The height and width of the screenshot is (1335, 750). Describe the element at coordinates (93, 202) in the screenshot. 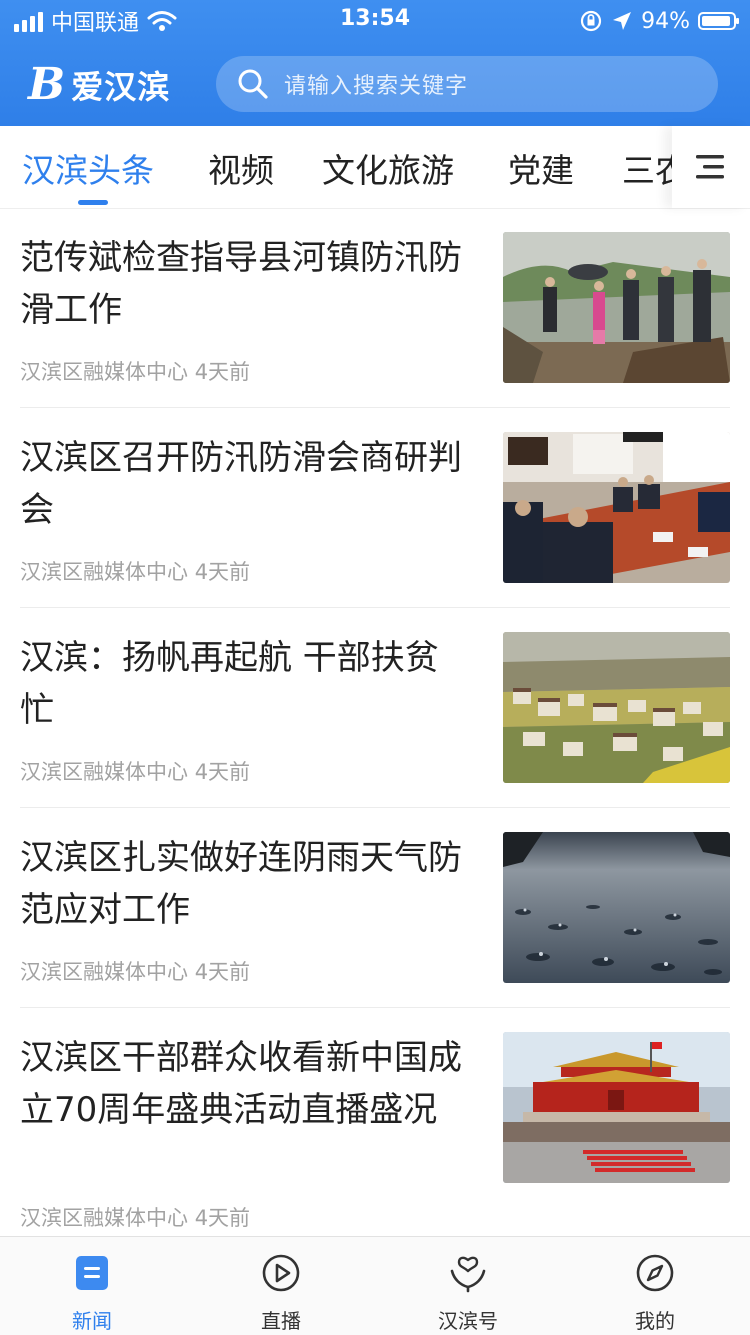

I see `active-tab-indicator` at that location.